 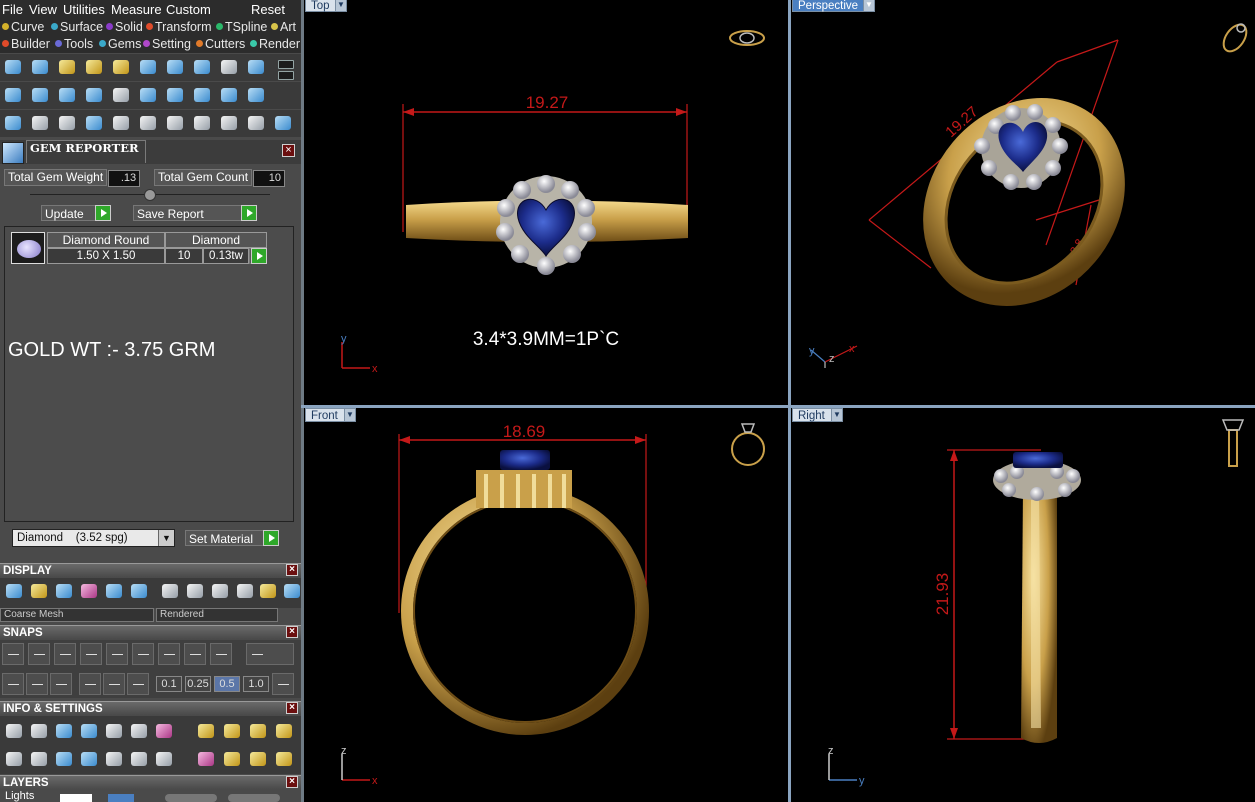 I want to click on category-tspline: TSpline, so click(x=241, y=27).